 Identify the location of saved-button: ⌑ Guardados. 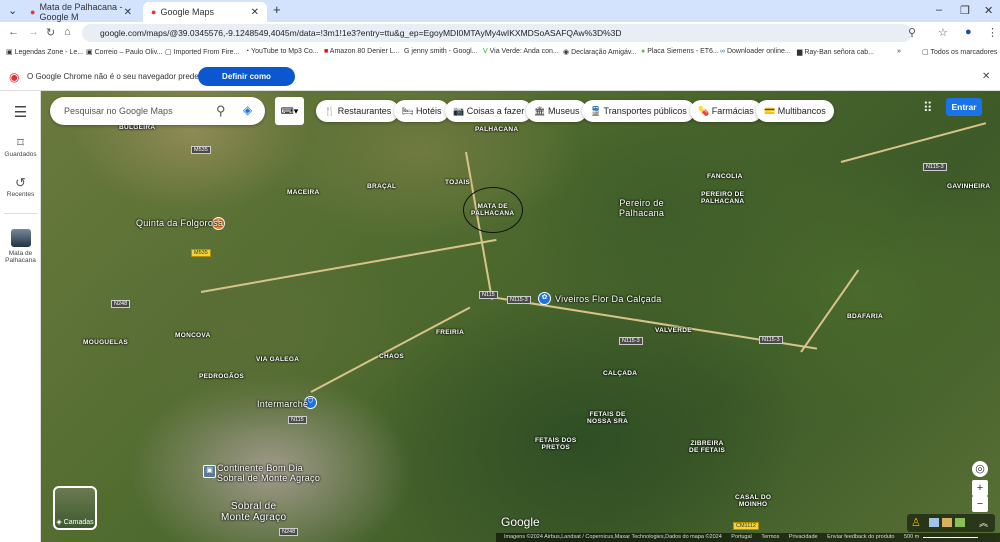
(20, 146).